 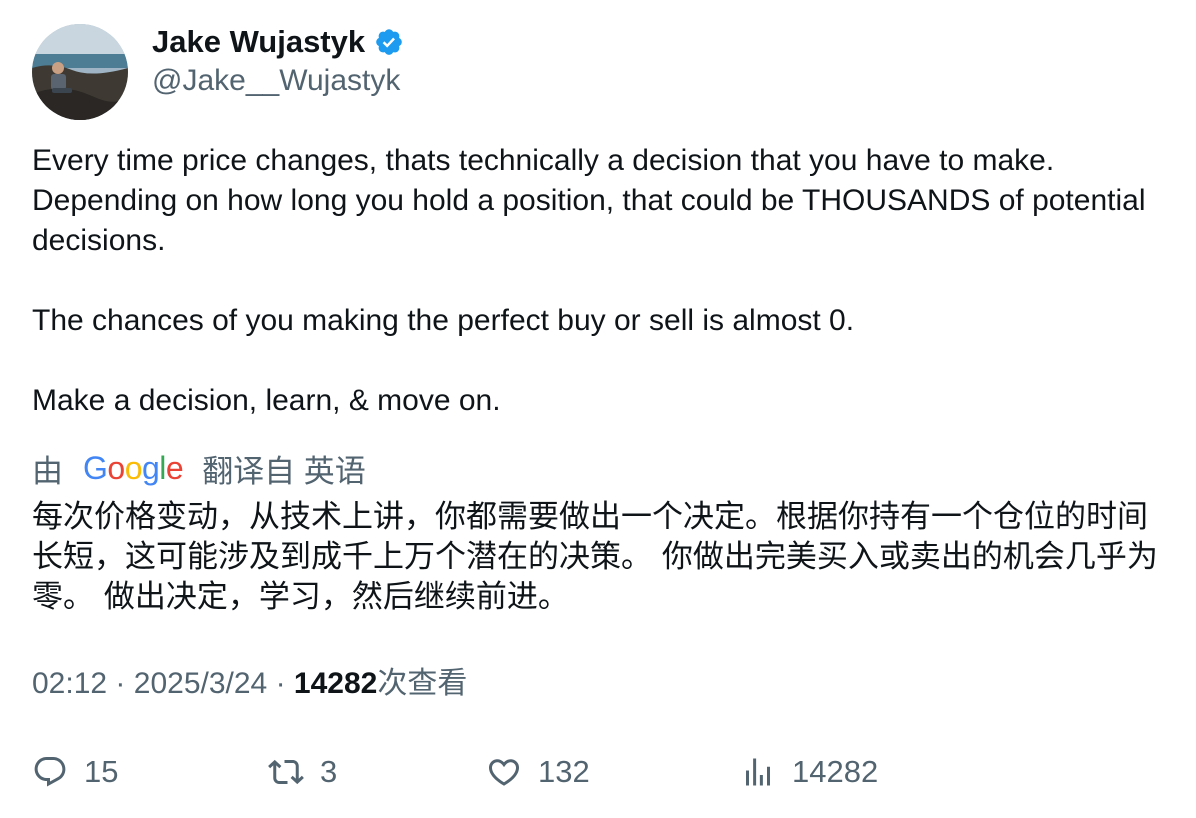 What do you see at coordinates (69, 683) in the screenshot?
I see `tweet-time: 02:12` at bounding box center [69, 683].